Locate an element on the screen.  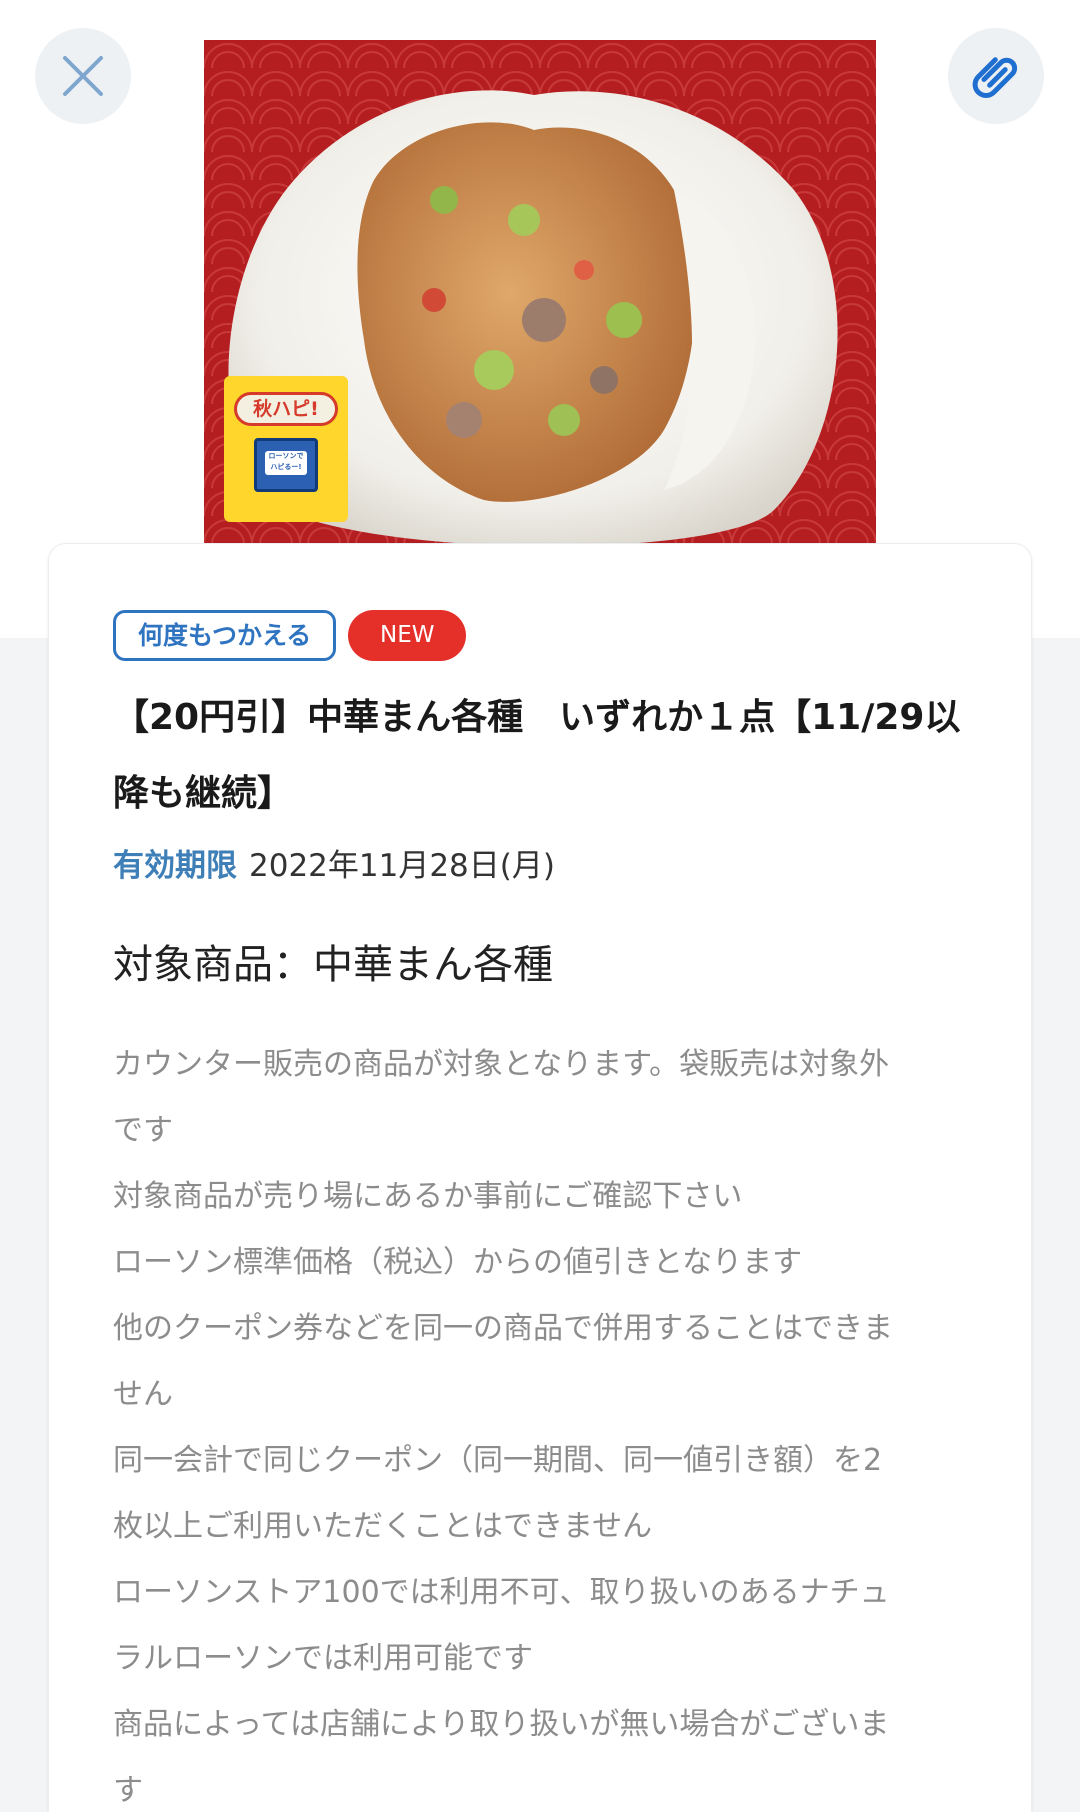
autumn-campaign-badge: 秋ハピ! ローソンで ハピるー! is located at coordinates (286, 449).